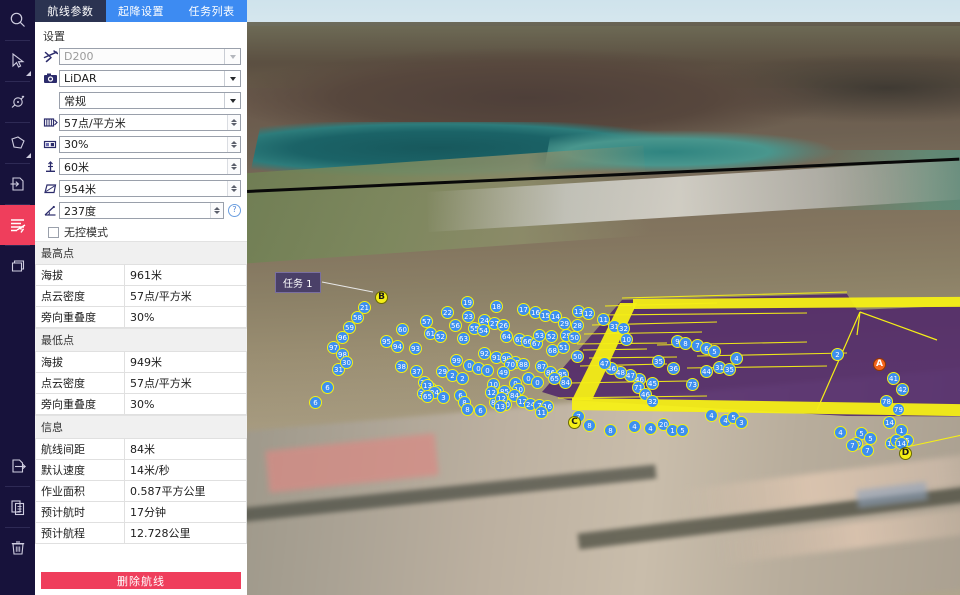 This screenshot has width=960, height=595. What do you see at coordinates (898, 409) in the screenshot?
I see `waypoint-marker: 79` at bounding box center [898, 409].